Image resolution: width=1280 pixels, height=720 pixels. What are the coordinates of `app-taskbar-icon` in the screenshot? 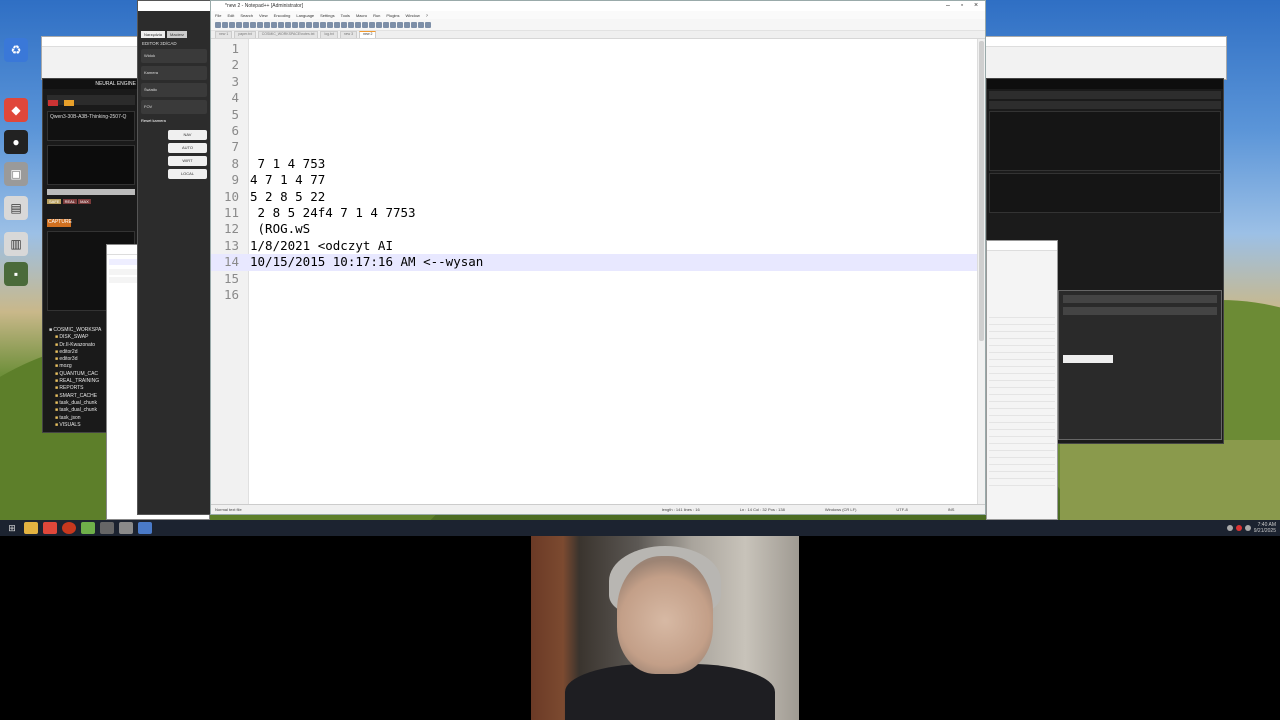 It's located at (69, 528).